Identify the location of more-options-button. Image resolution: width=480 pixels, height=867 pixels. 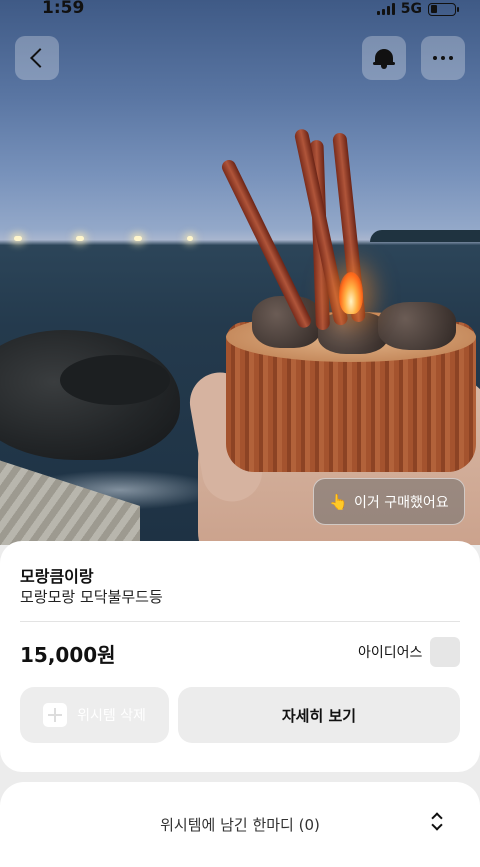
(443, 58).